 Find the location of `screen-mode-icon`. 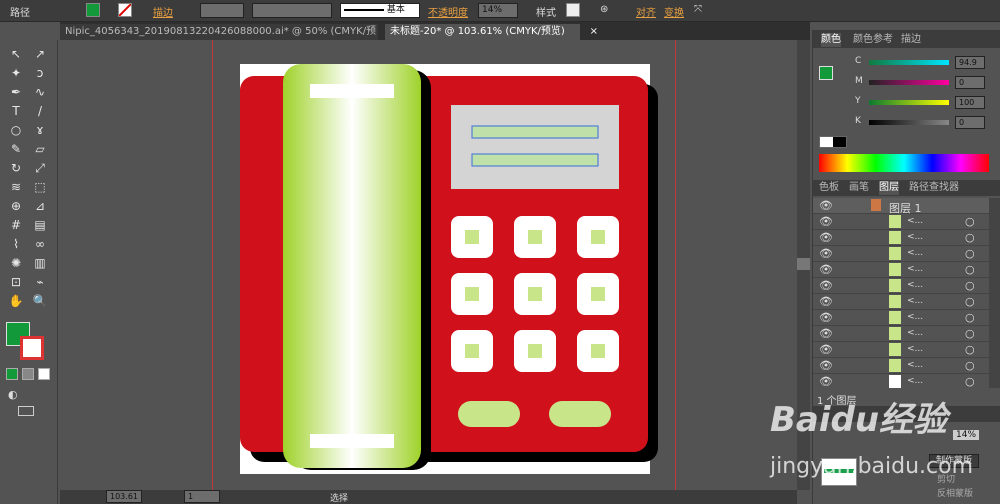

screen-mode-icon is located at coordinates (26, 411).